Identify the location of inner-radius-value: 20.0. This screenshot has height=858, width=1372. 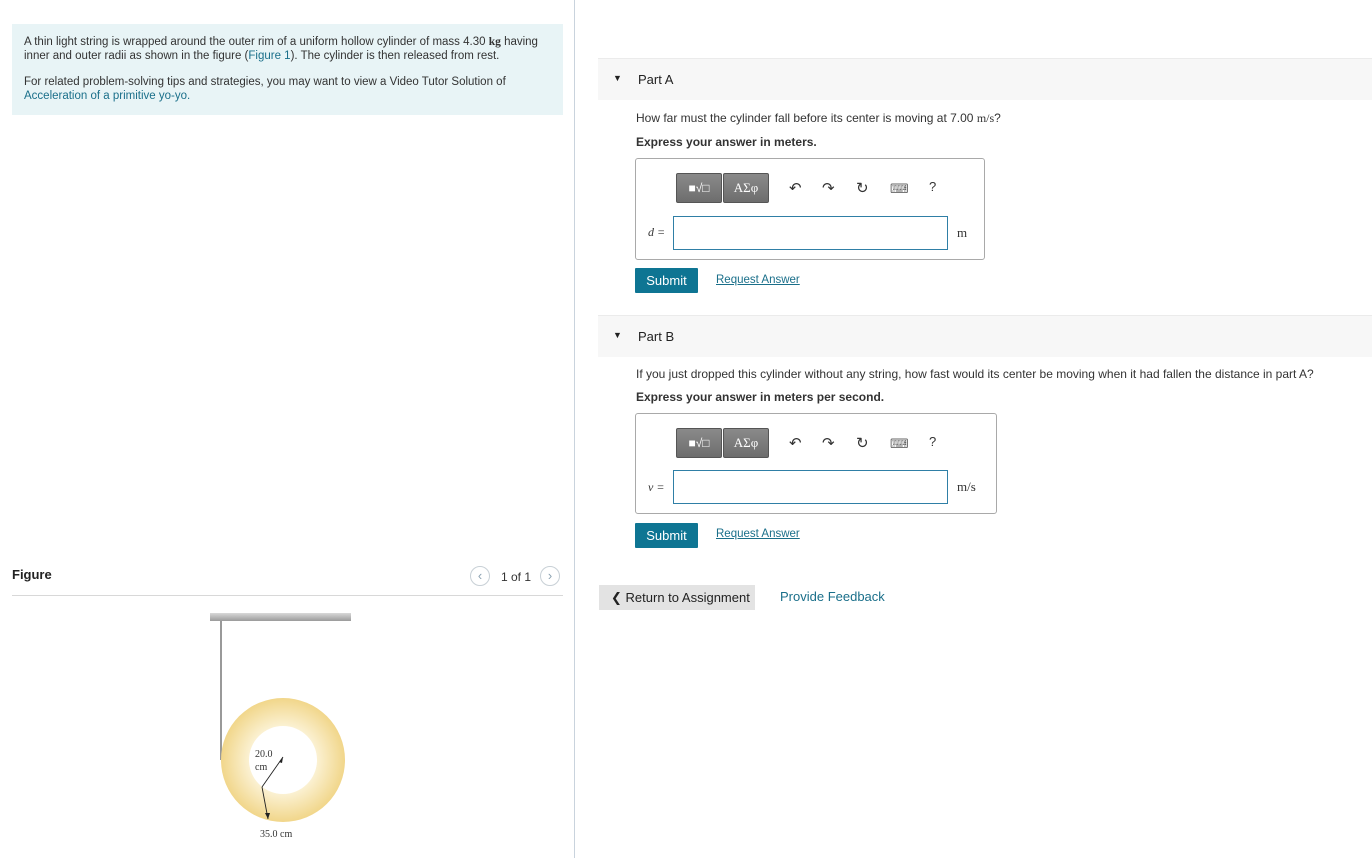
(264, 754).